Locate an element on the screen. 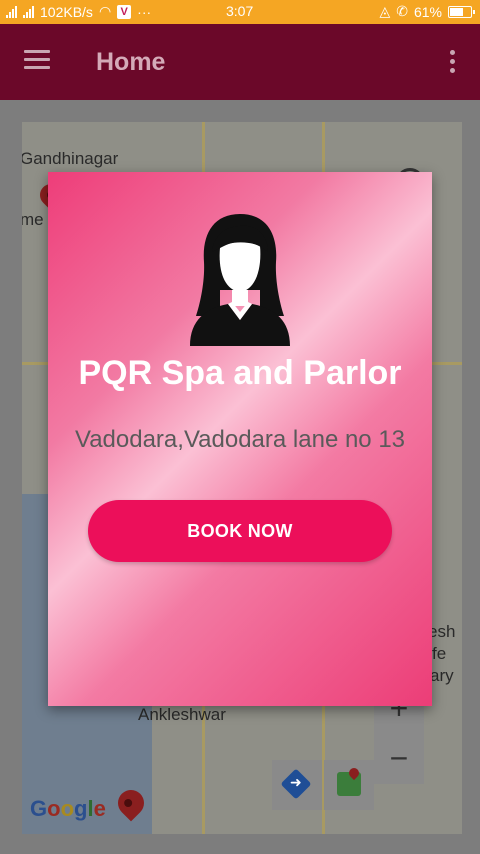 The image size is (480, 854). app-bar: Home is located at coordinates (240, 62).